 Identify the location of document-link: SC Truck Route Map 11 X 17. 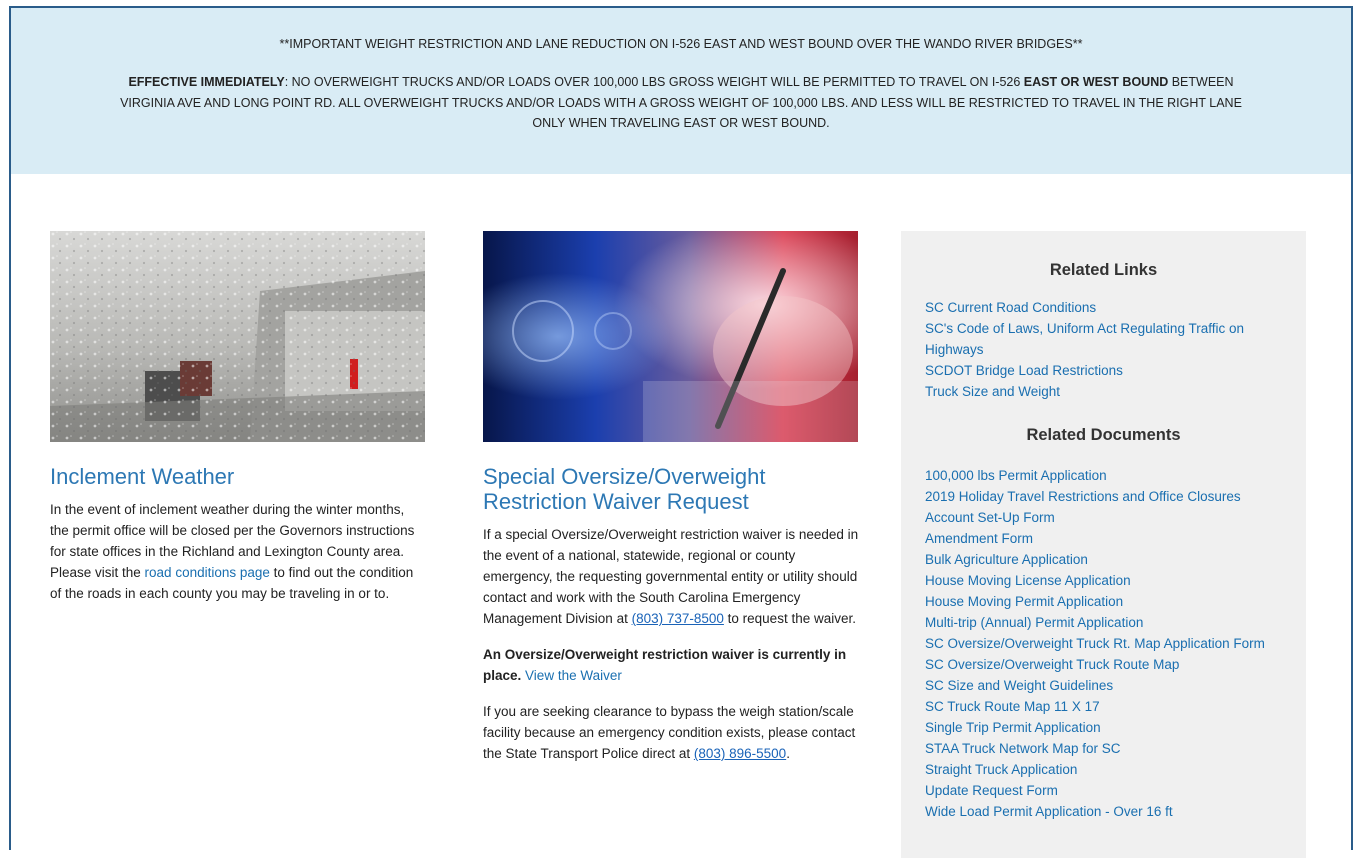
(1012, 706).